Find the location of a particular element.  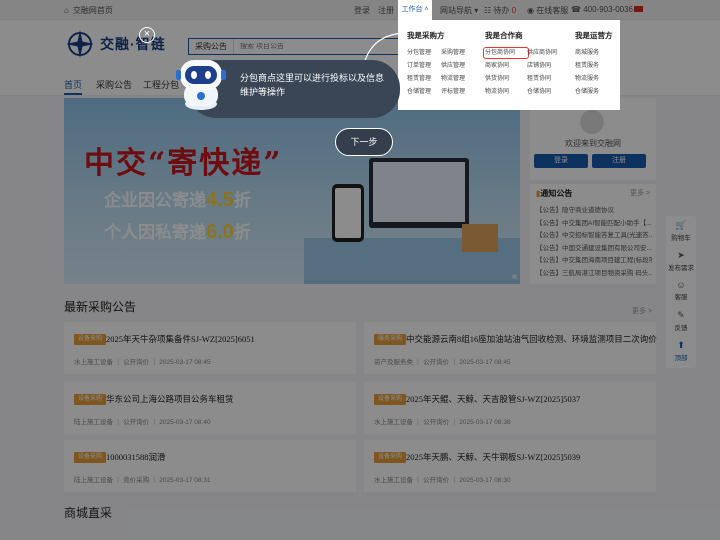

menu-item-order-mgmt: 订单管理 is located at coordinates (424, 66).